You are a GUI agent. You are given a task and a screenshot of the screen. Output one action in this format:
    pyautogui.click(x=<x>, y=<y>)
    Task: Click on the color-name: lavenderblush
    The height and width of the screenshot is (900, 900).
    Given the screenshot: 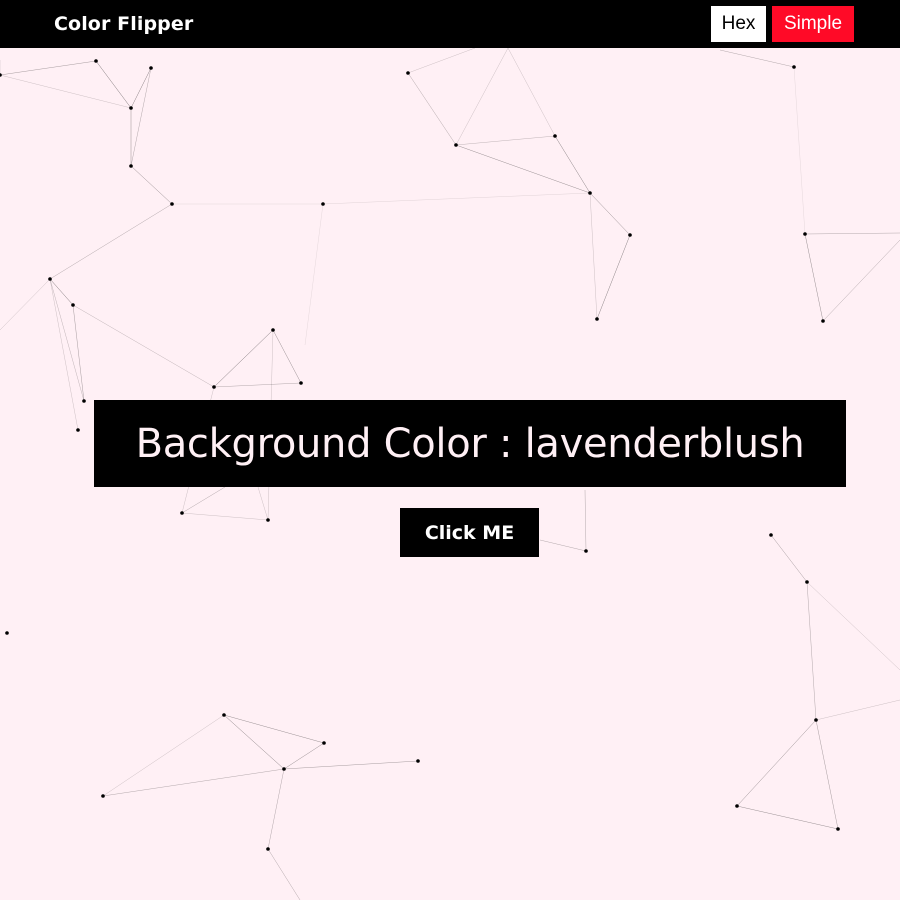 What is the action you would take?
    pyautogui.click(x=664, y=443)
    